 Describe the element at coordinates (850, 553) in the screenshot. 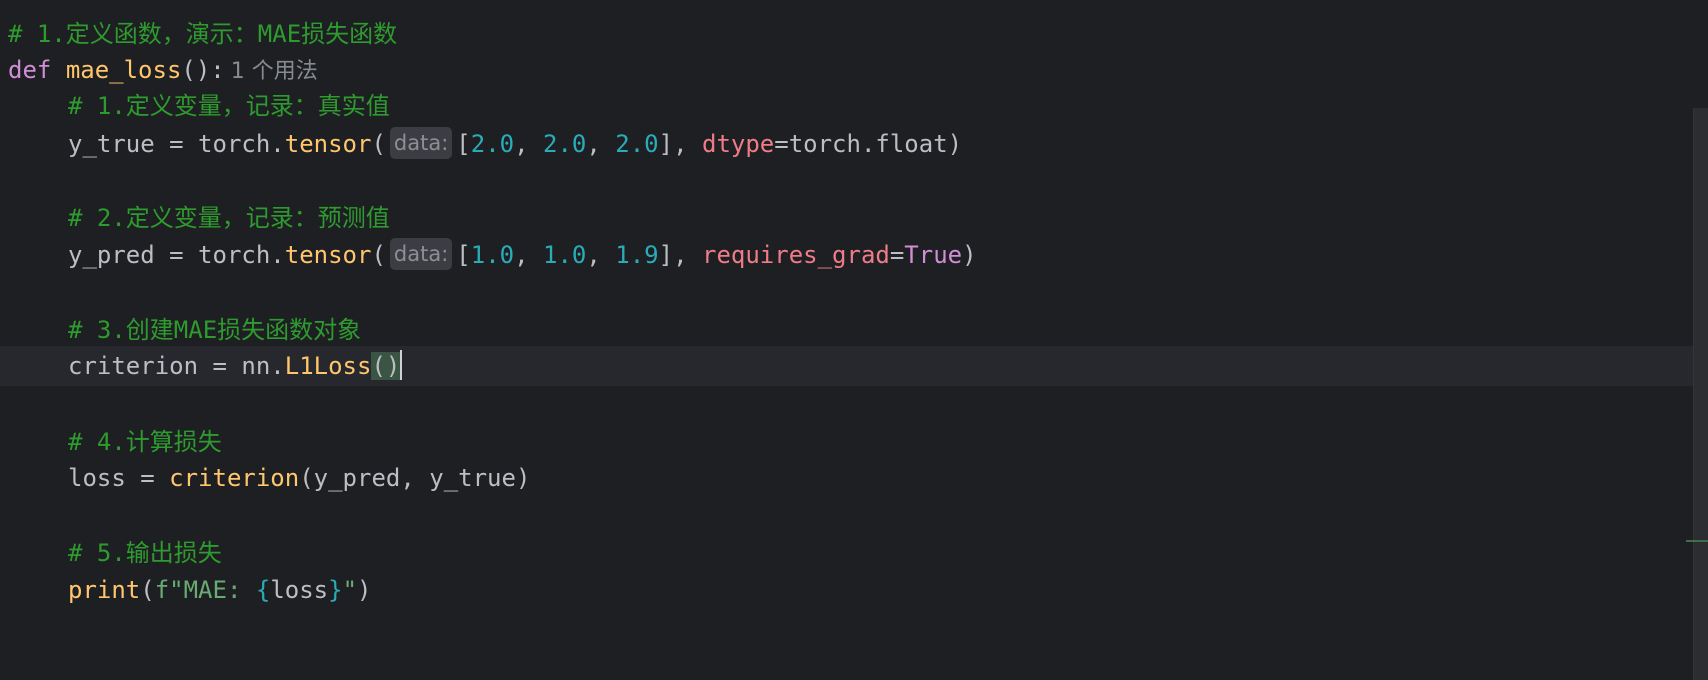

I see `code-line-15: # 5.输出损失` at that location.